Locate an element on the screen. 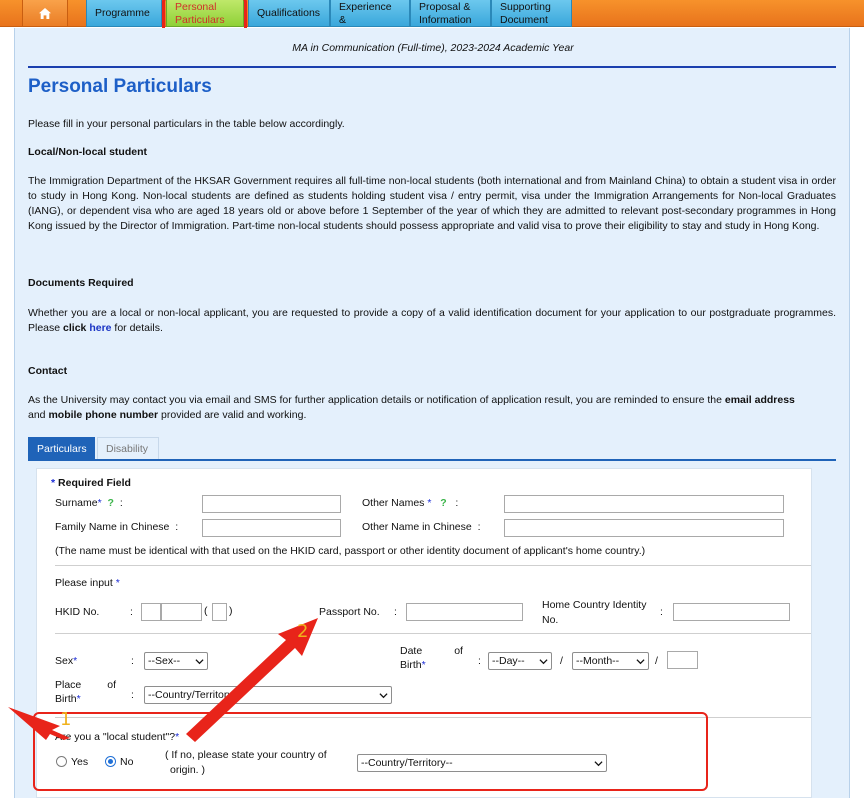 This screenshot has height=798, width=864. local-heading: Local/Non-local student is located at coordinates (88, 152).